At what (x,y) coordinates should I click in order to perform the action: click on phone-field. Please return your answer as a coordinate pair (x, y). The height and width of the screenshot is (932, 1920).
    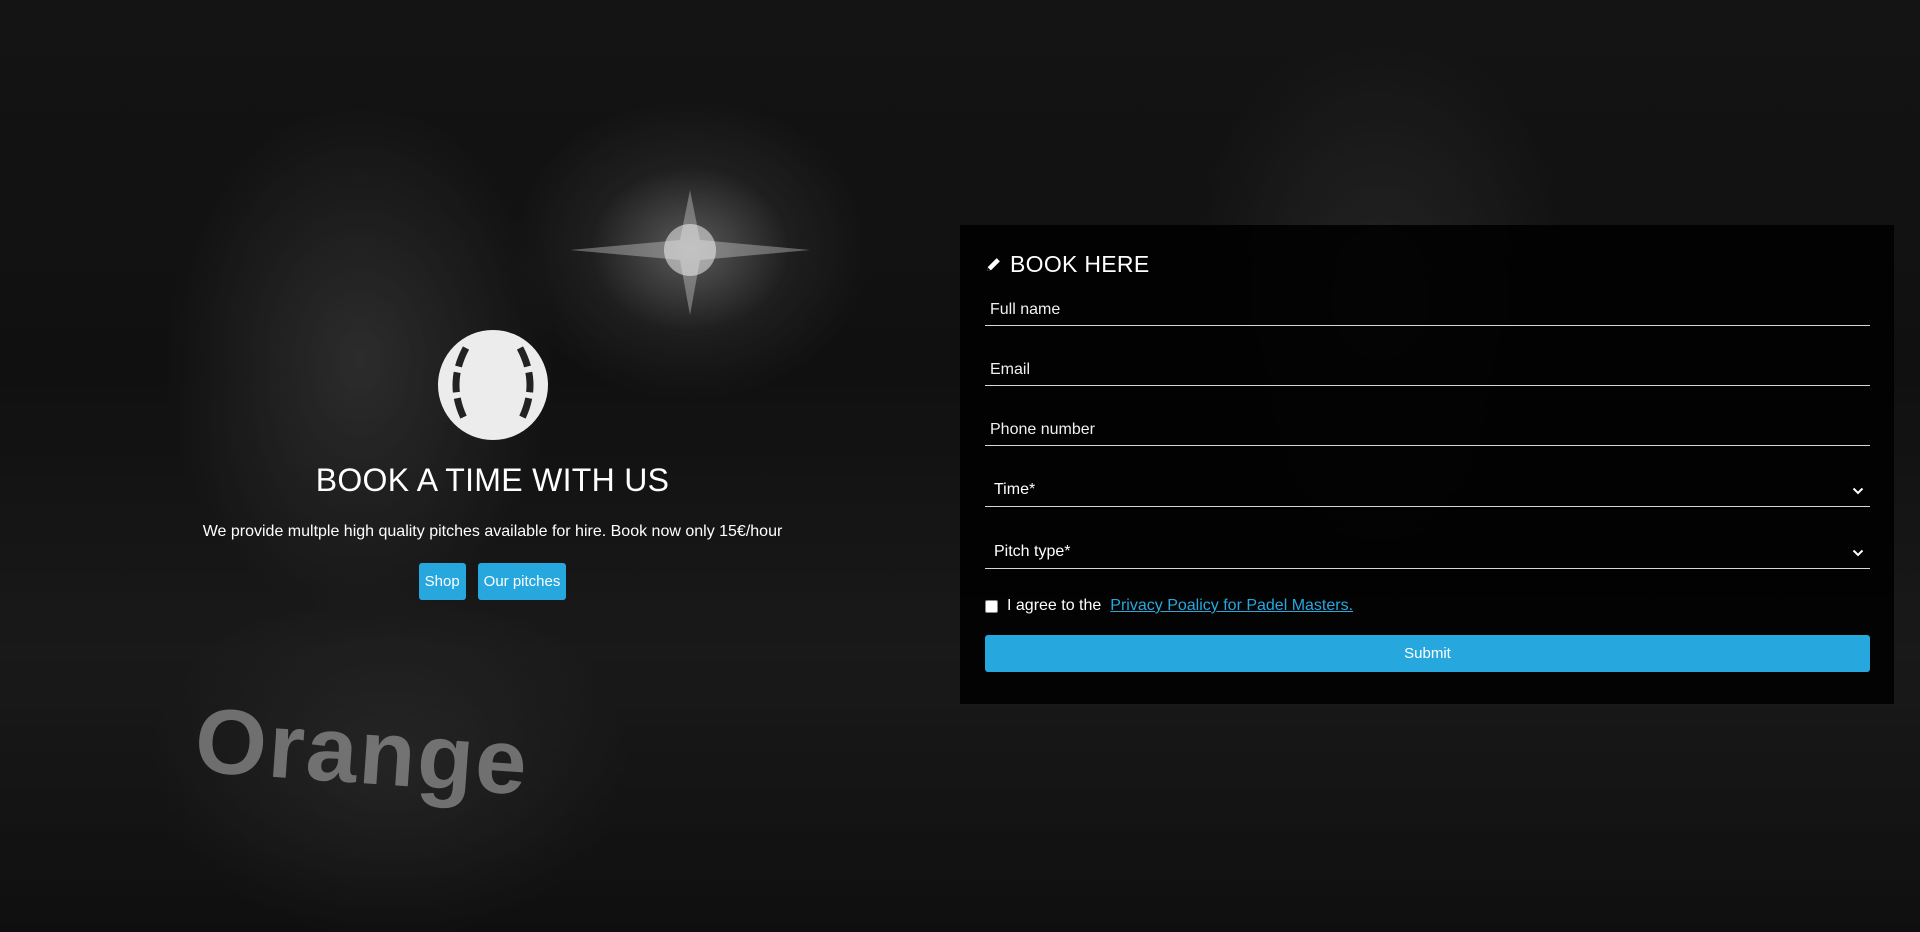
    Looking at the image, I should click on (1427, 428).